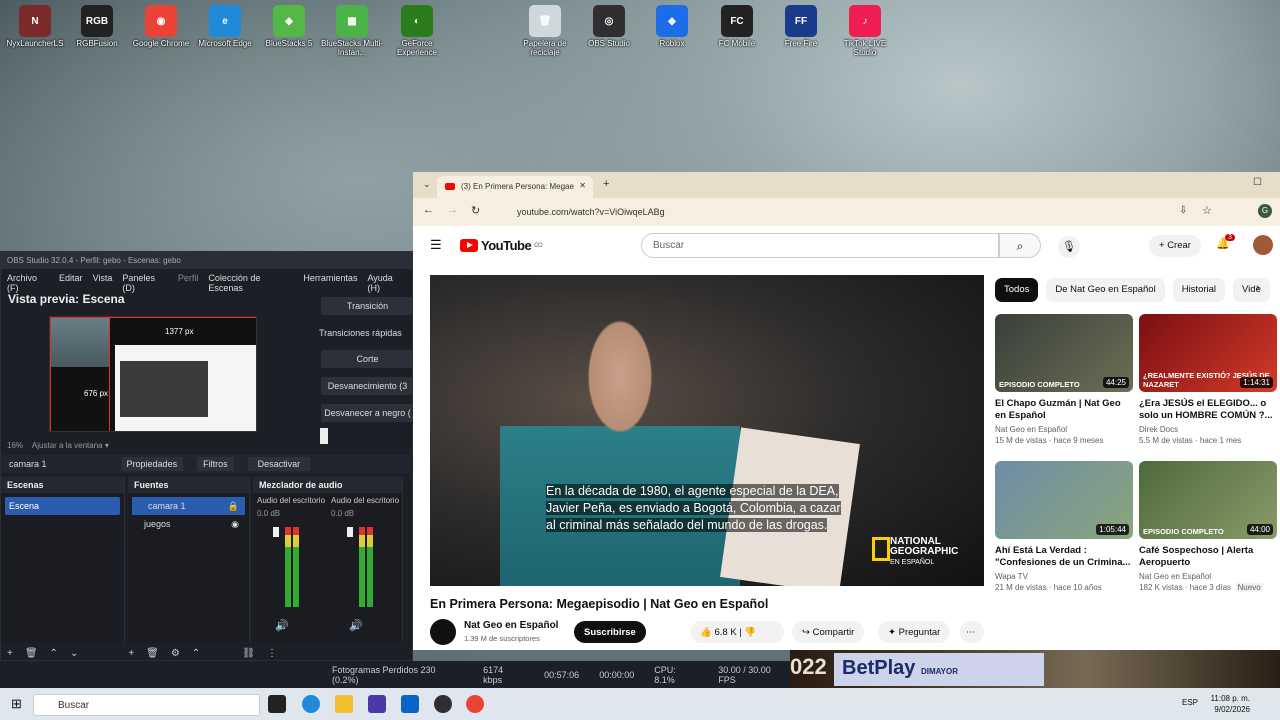 Image resolution: width=1280 pixels, height=720 pixels. Describe the element at coordinates (188, 506) in the screenshot. I see `source-item-camera: camara 1 🔒` at that location.